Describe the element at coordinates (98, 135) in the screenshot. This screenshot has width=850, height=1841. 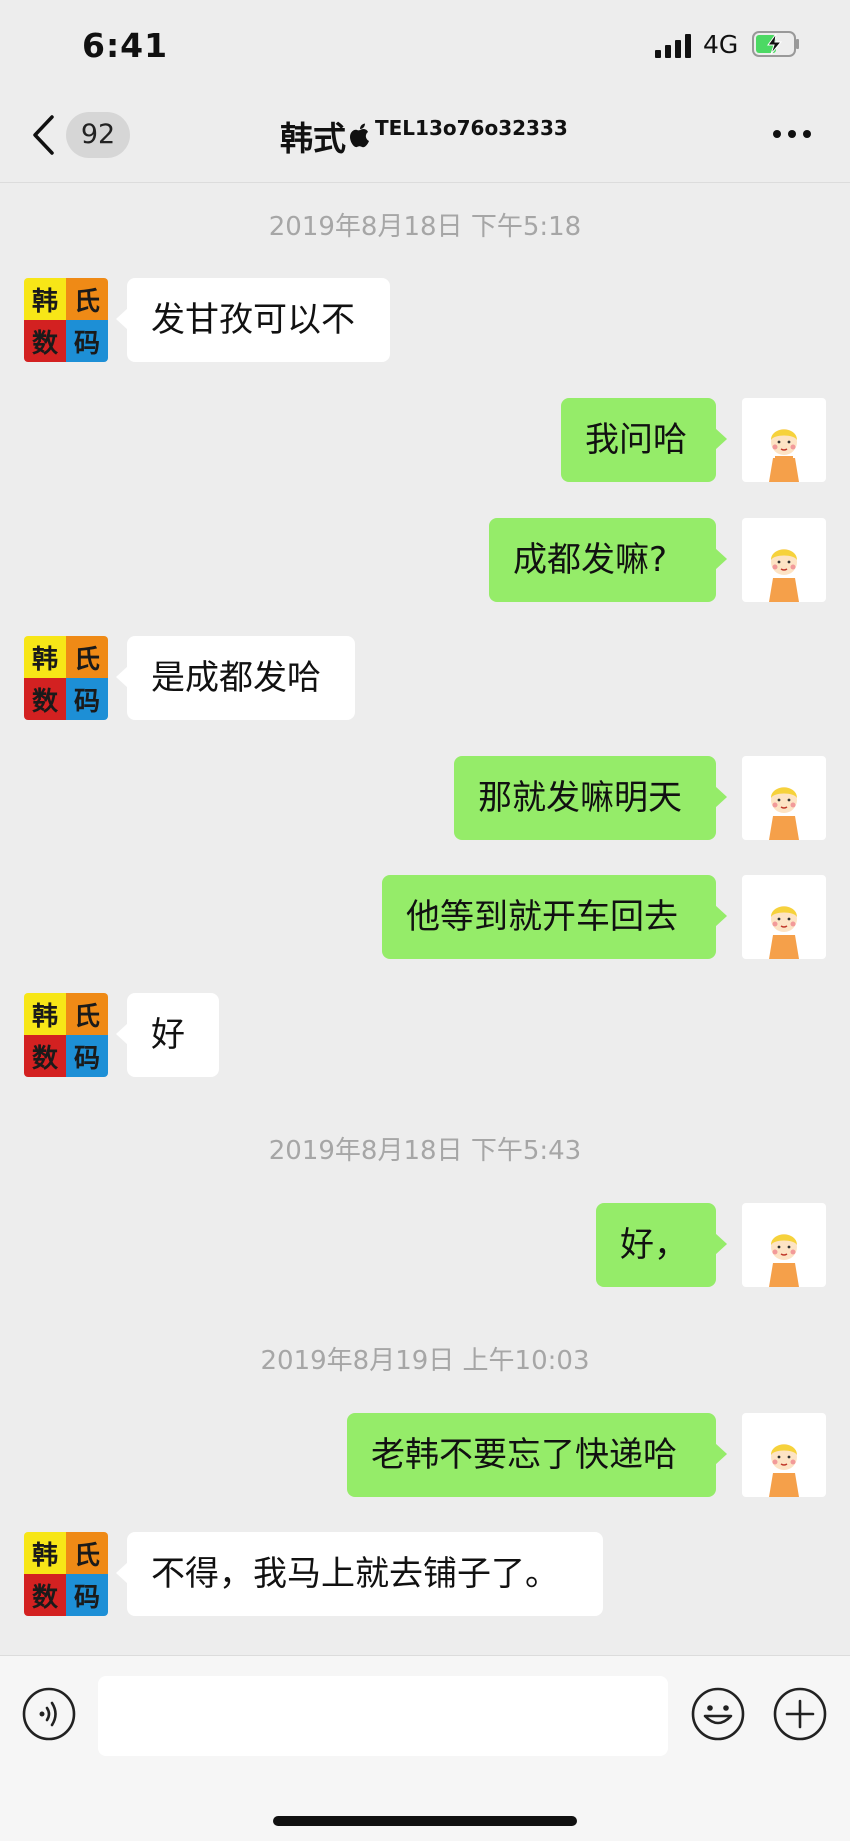
I see `unread-count-badge: 92` at that location.